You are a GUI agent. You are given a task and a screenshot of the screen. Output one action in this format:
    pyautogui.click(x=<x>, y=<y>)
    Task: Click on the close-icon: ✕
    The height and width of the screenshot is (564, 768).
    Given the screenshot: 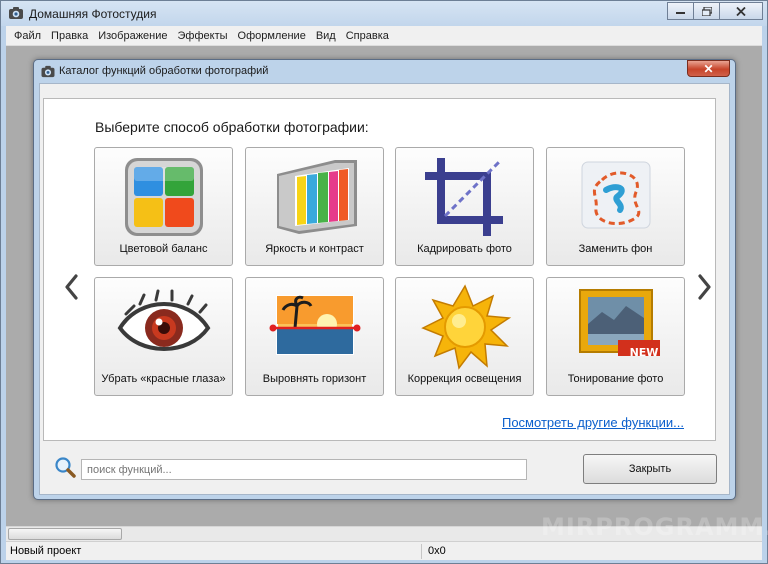 What is the action you would take?
    pyautogui.click(x=708, y=68)
    